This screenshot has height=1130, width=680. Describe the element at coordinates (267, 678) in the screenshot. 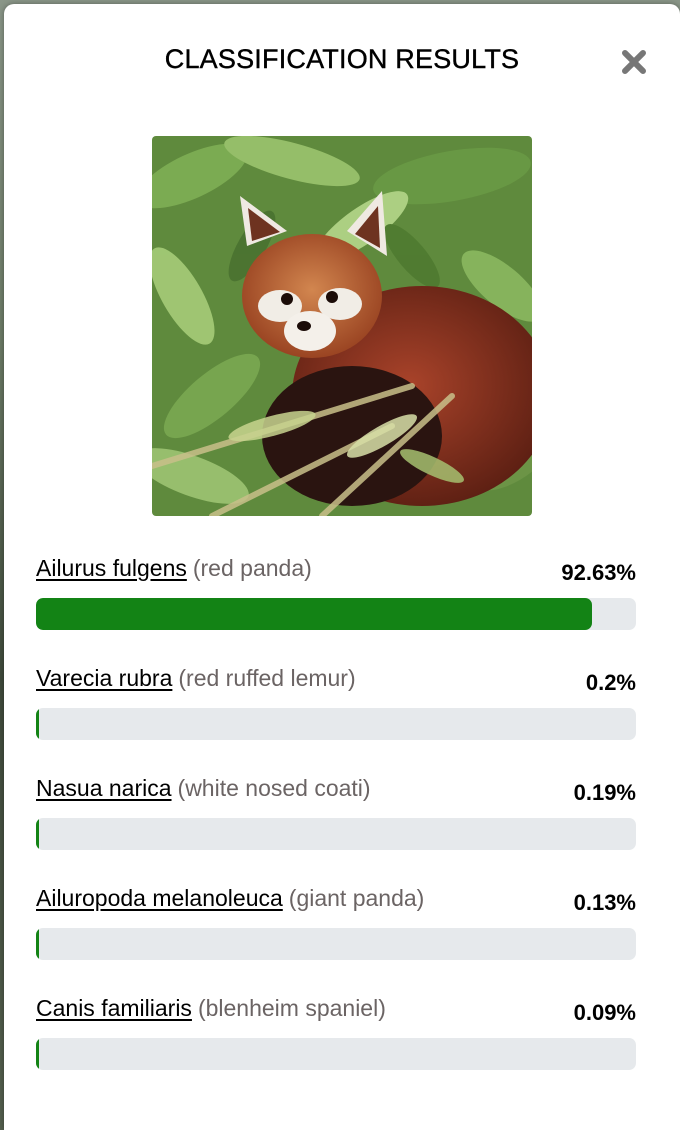

I see `common-name: (red ruffed lemur)` at that location.